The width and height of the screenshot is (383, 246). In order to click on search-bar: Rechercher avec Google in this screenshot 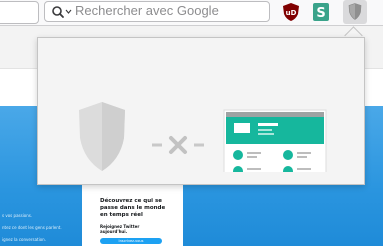, I will do `click(157, 11)`.